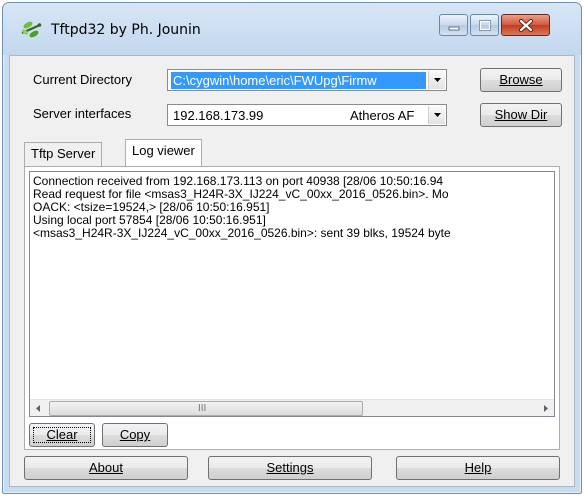  Describe the element at coordinates (298, 80) in the screenshot. I see `current-directory-value: C:\cygwin\home\eric\FWUpg\Firmw` at that location.